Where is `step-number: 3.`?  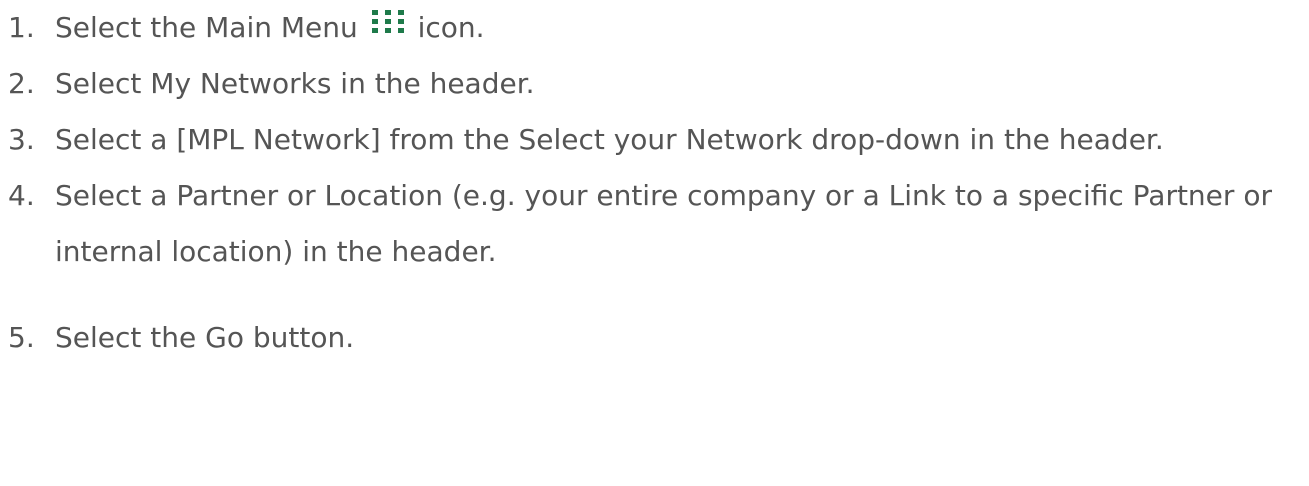
step-number: 3. is located at coordinates (21, 139).